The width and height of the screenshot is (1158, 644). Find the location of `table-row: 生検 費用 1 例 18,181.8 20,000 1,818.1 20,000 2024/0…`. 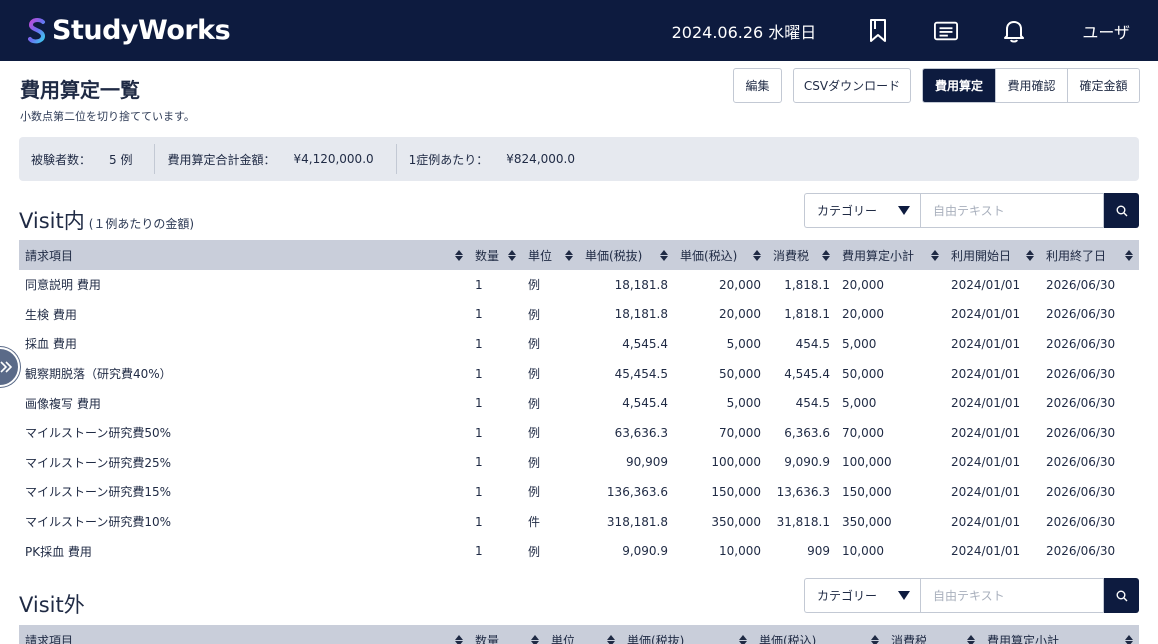

table-row: 生検 費用 1 例 18,181.8 20,000 1,818.1 20,000 2024/0… is located at coordinates (579, 315).